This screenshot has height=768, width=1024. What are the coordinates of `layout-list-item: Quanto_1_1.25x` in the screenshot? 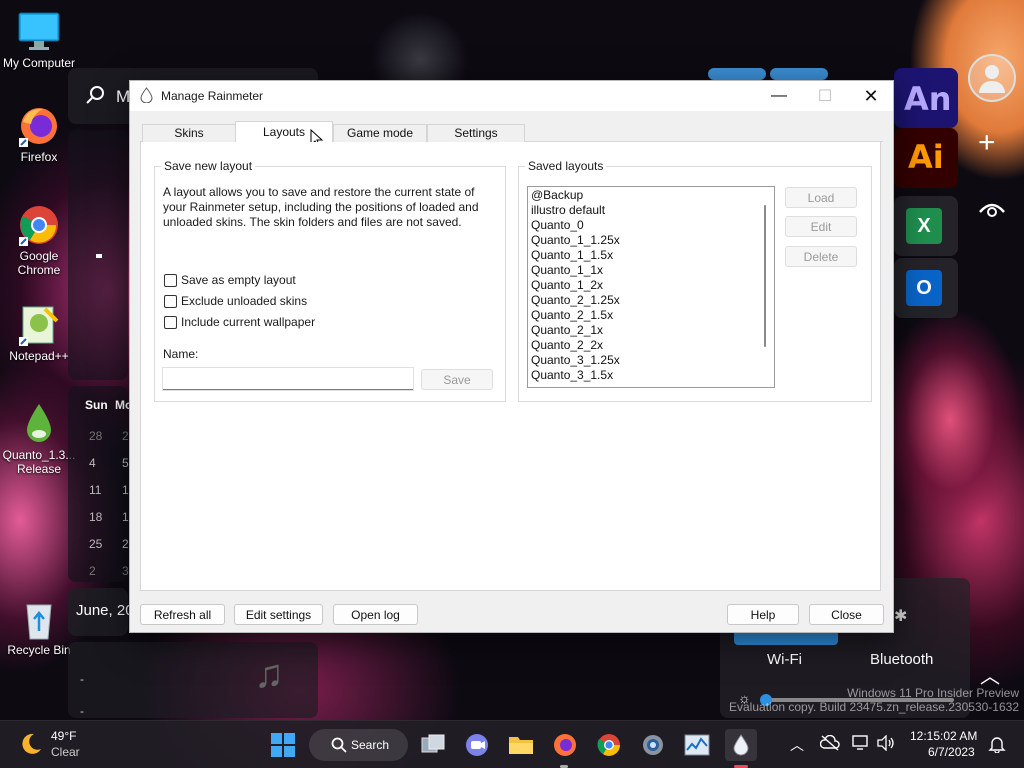 It's located at (651, 240).